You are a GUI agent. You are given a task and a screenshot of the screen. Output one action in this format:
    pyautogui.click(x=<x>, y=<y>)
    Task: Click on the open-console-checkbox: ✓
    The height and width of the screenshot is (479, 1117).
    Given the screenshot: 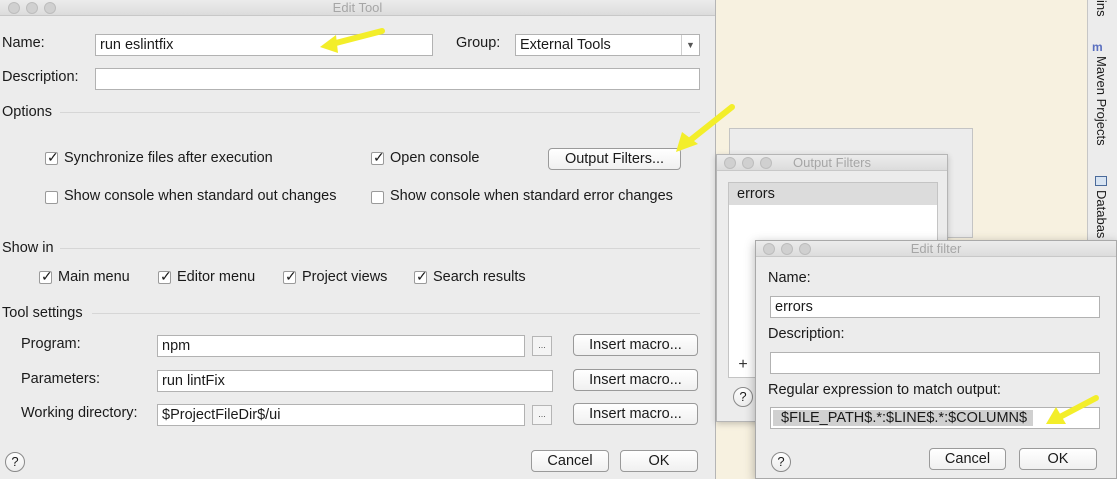 What is the action you would take?
    pyautogui.click(x=378, y=157)
    